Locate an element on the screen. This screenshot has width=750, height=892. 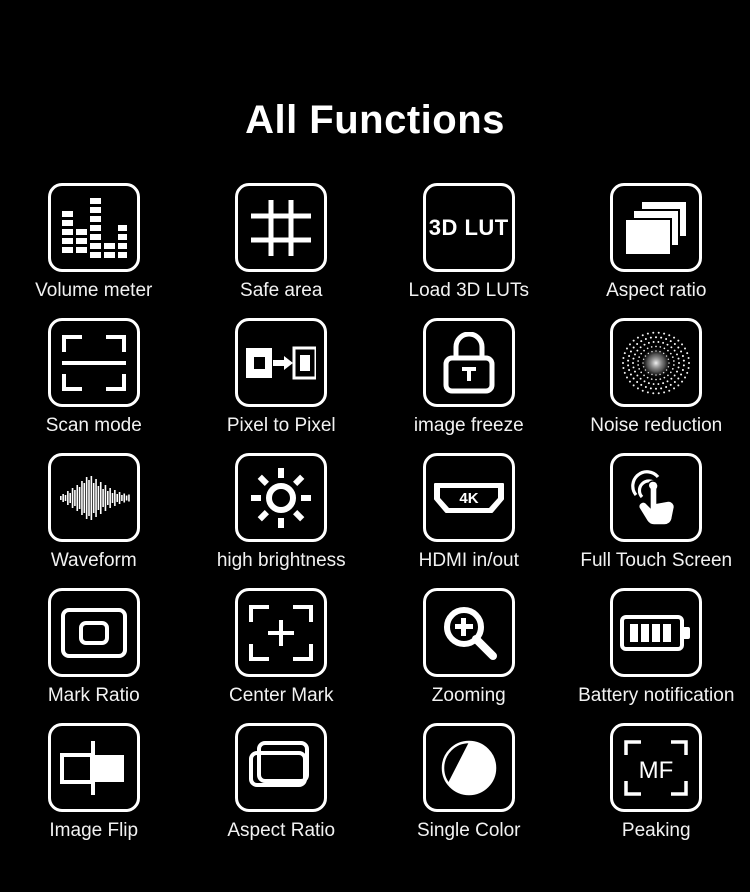
function-item-image-freeze: image freeze is located at coordinates (469, 385).